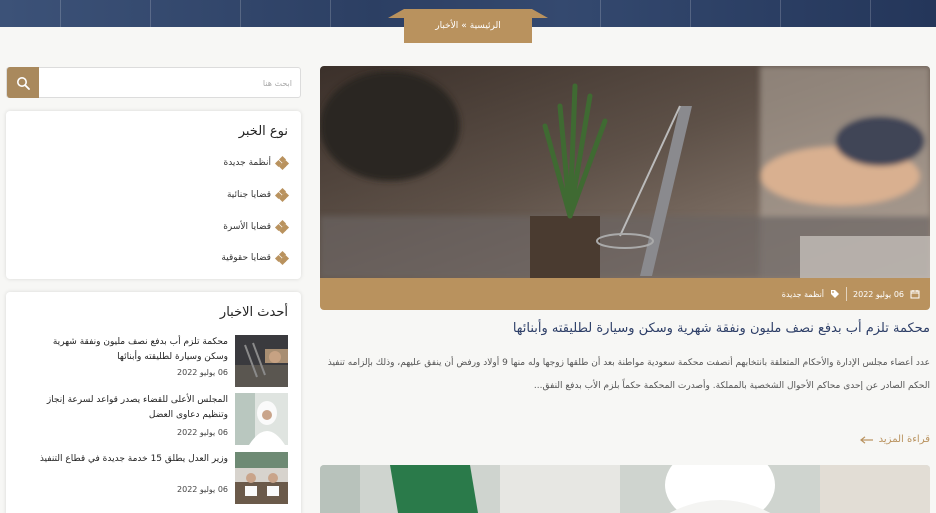 This screenshot has width=936, height=513. What do you see at coordinates (866, 439) in the screenshot?
I see `arrow-left-icon` at bounding box center [866, 439].